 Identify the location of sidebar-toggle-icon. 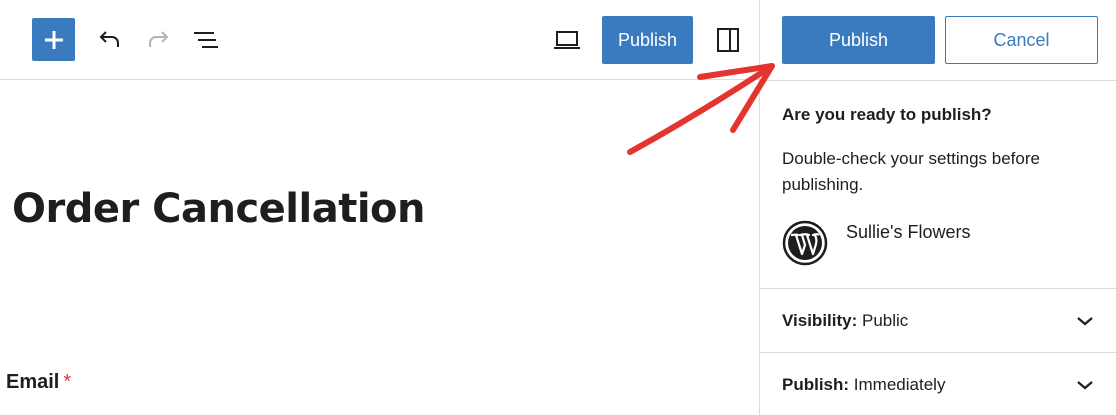
(728, 40).